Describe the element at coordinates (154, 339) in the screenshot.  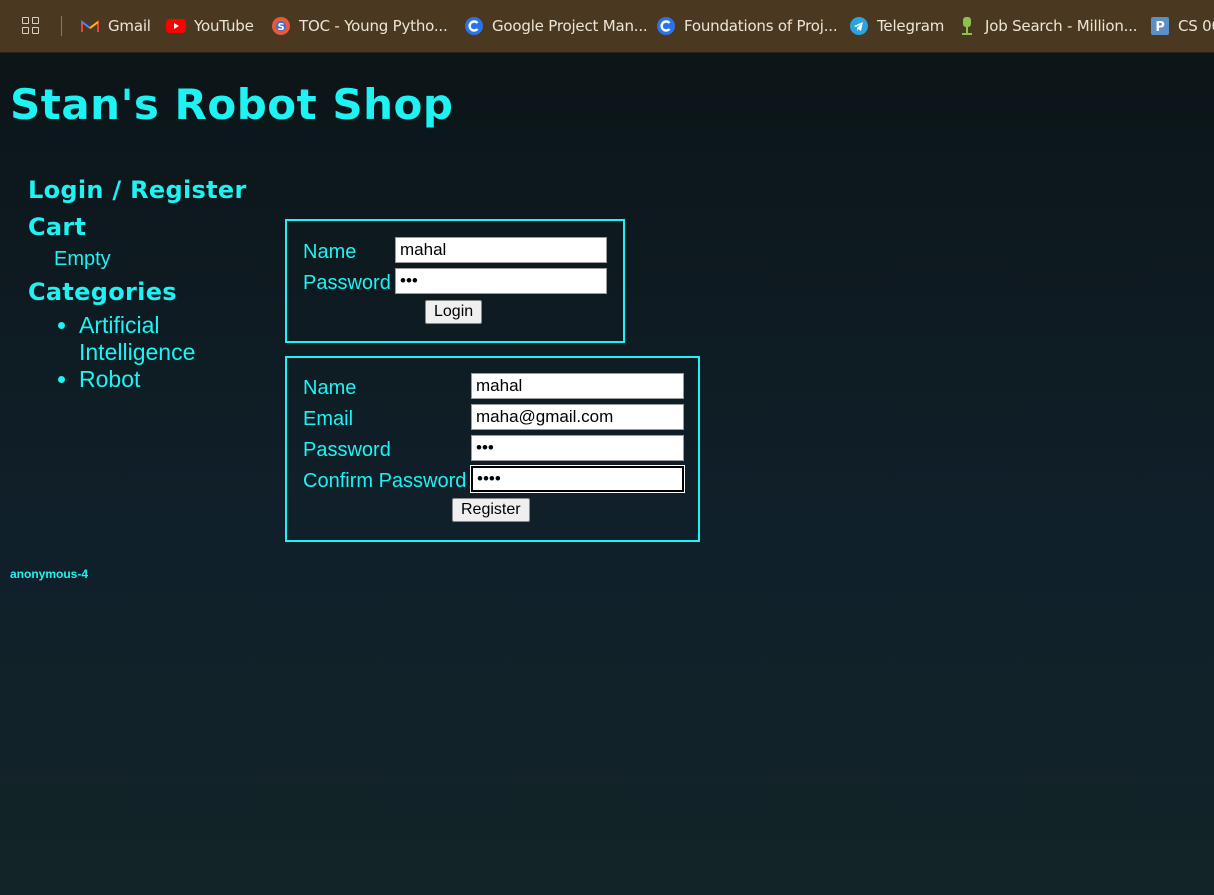
I see `category-item-artificial-intelligence: Artificial Intelligence` at that location.